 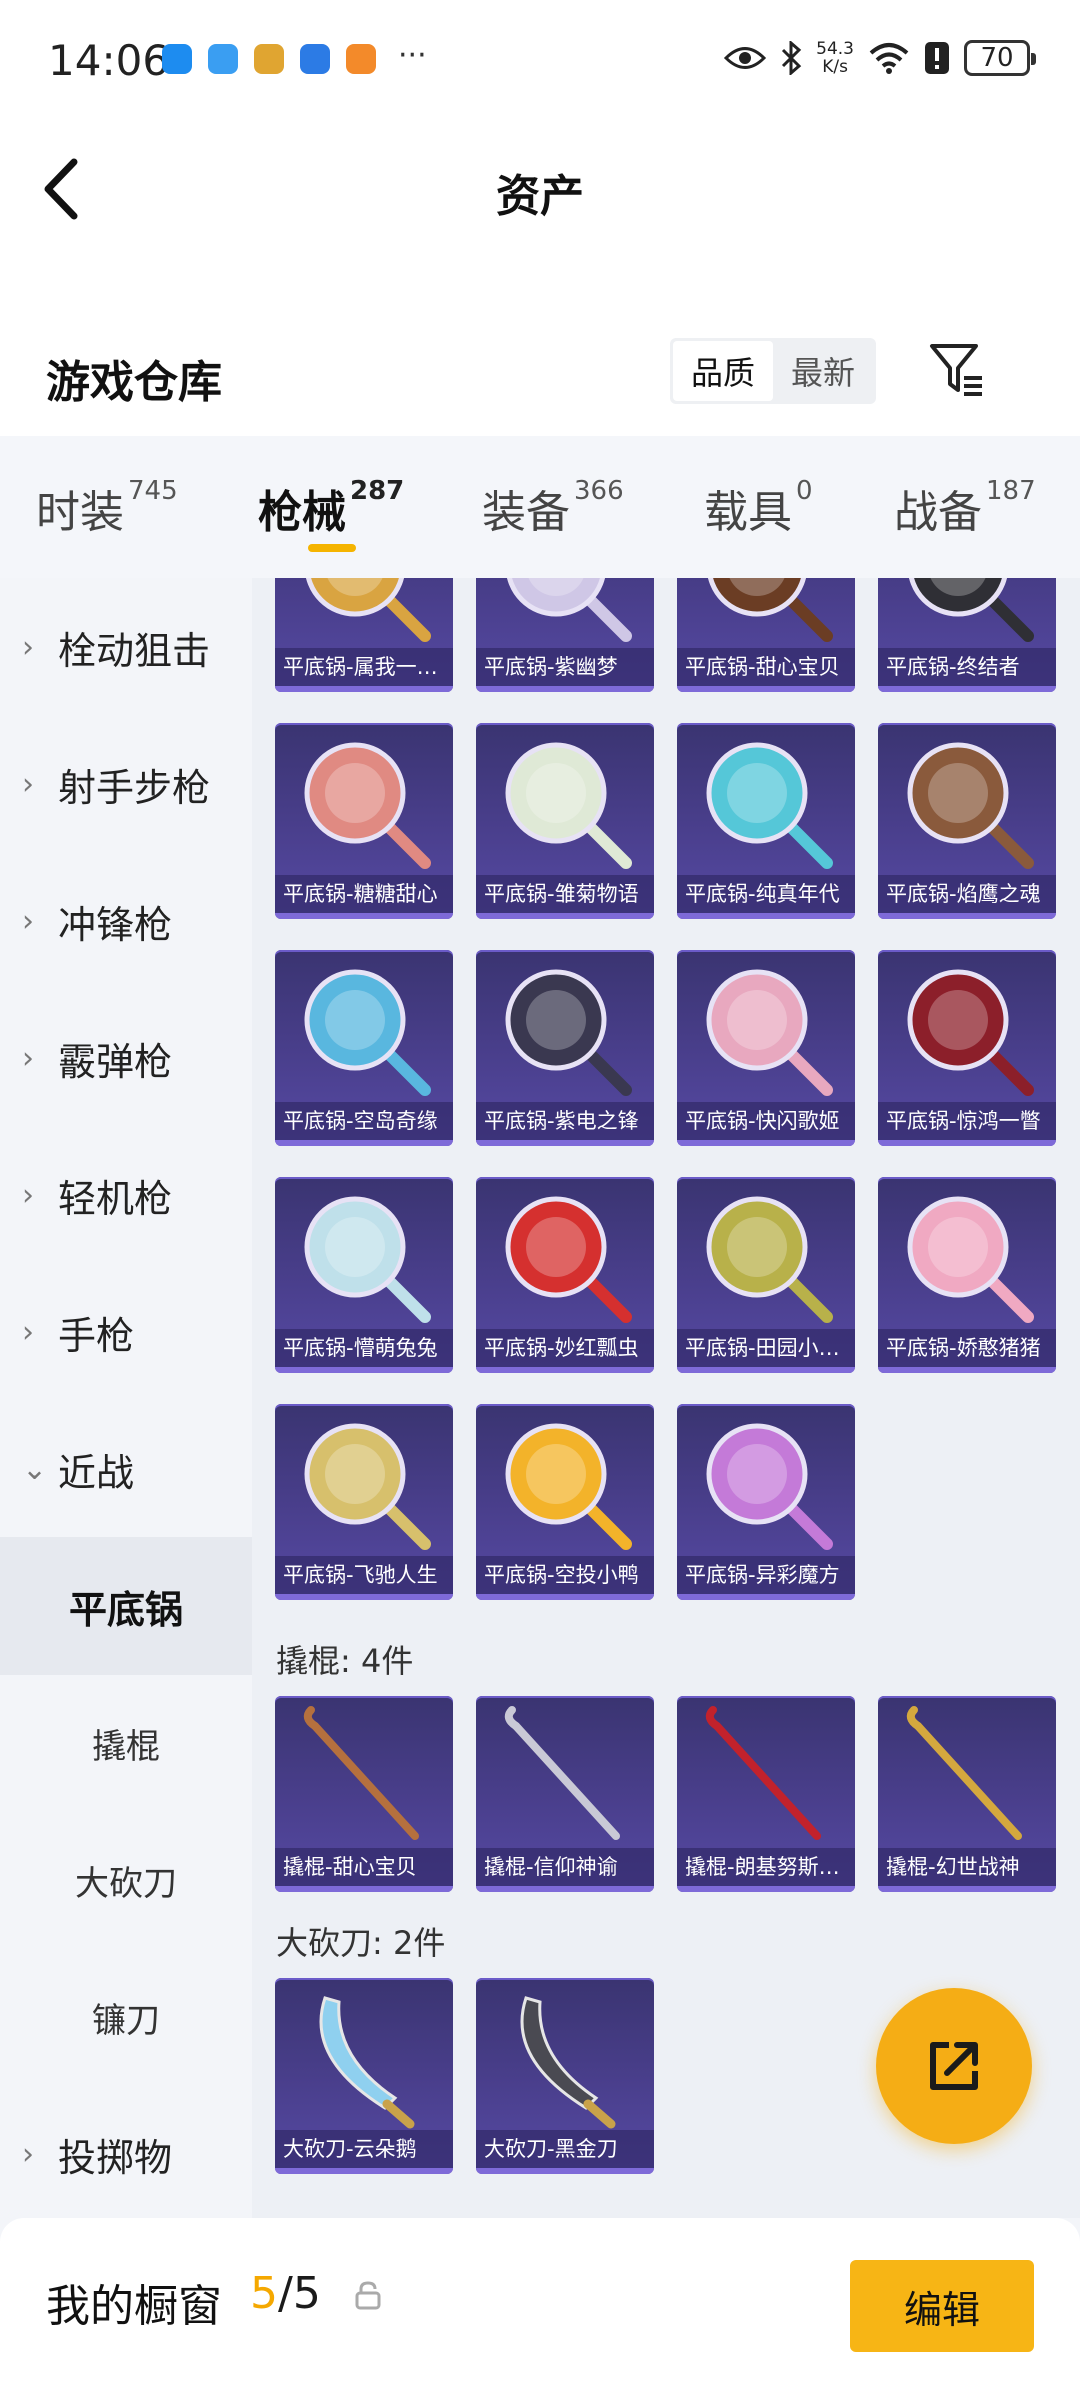 I want to click on tab-equipment: 装备 366, so click(x=553, y=508).